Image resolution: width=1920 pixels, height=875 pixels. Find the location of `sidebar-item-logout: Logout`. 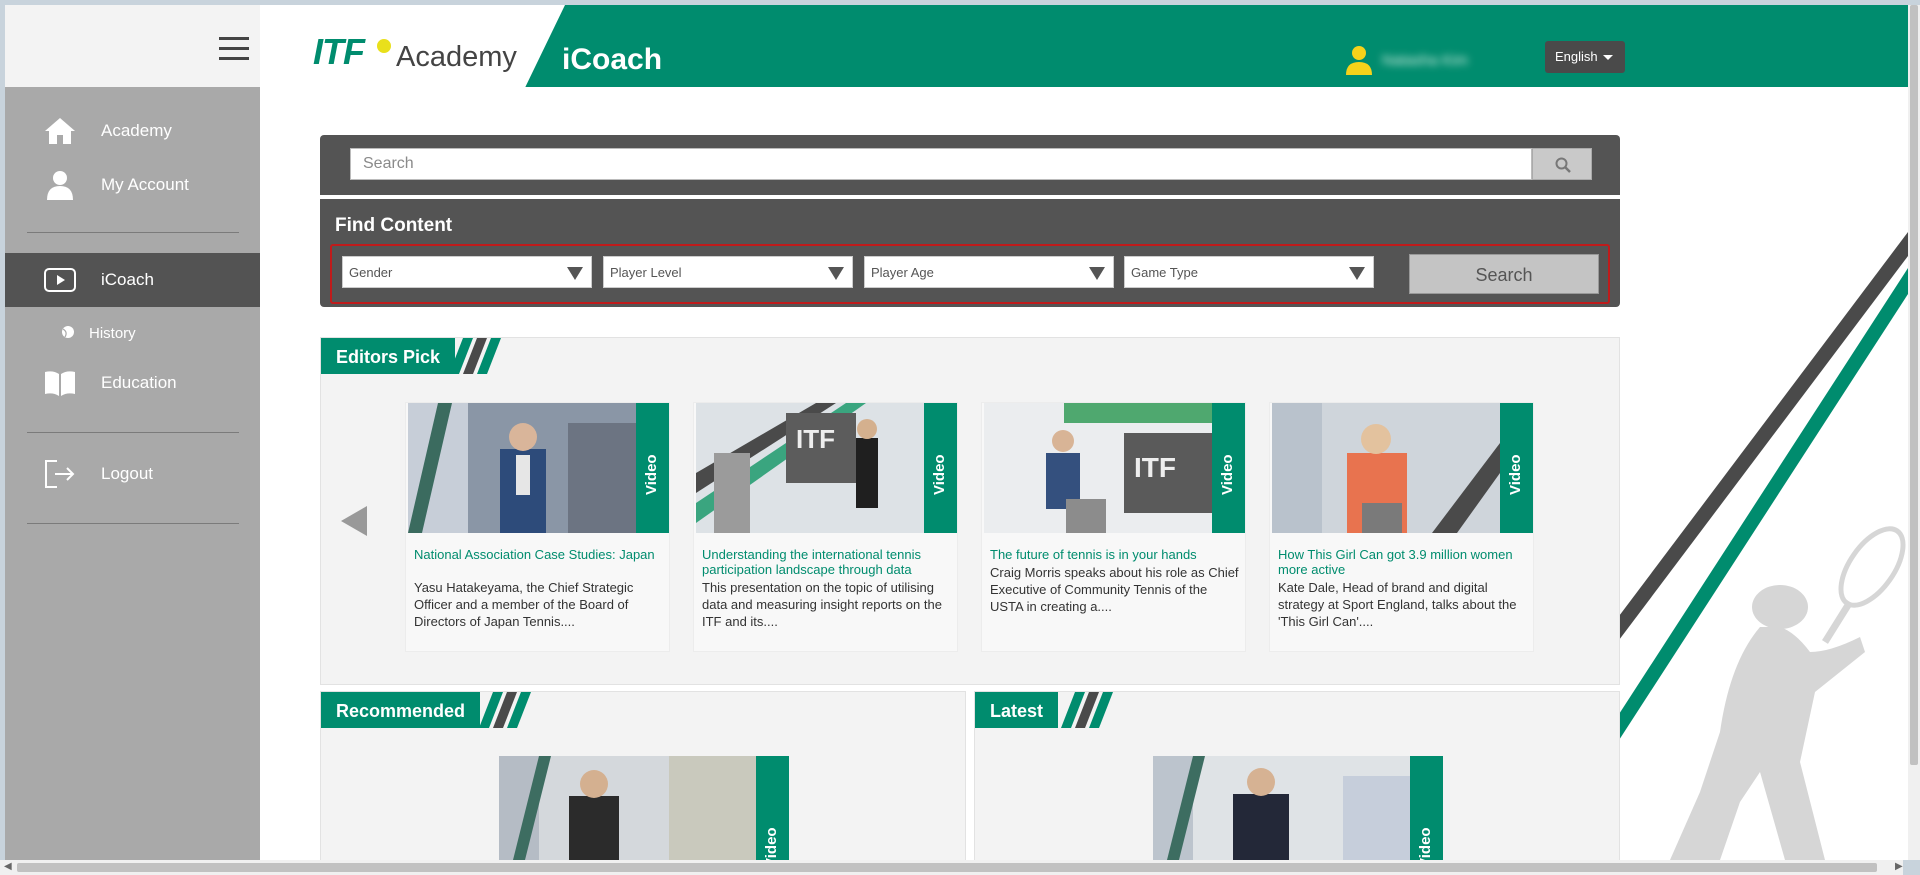

sidebar-item-logout: Logout is located at coordinates (132, 473).